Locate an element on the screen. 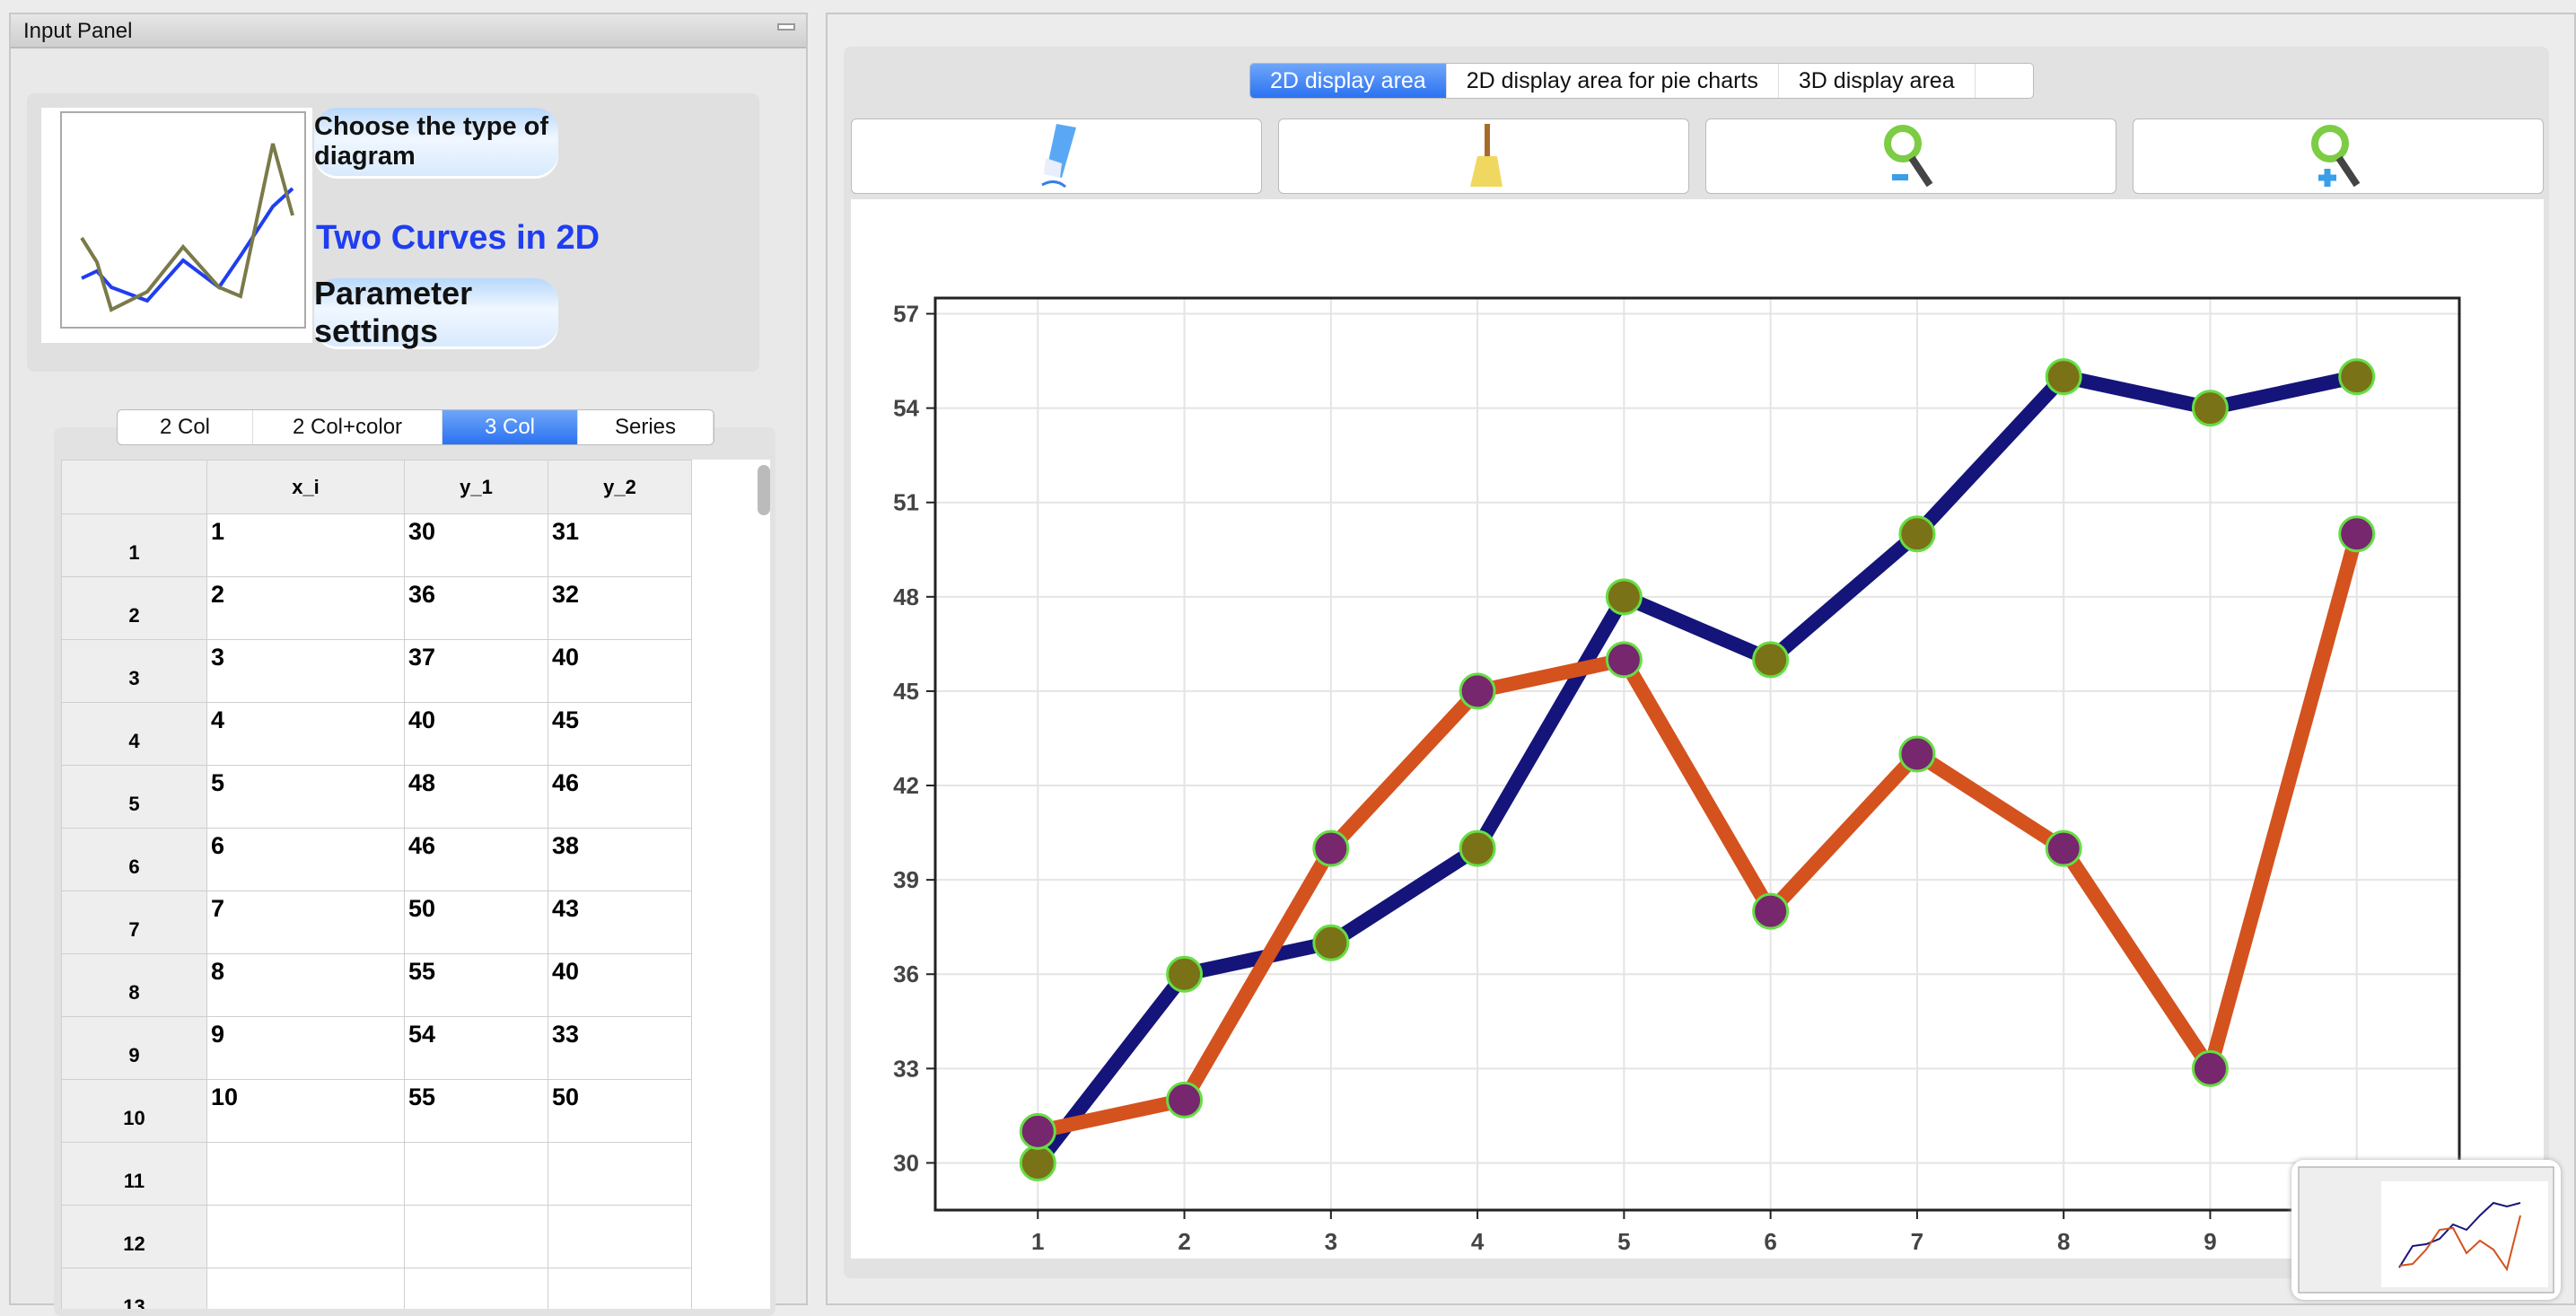 The width and height of the screenshot is (2576, 1316). tab-3d: 3D display area is located at coordinates (1877, 81).